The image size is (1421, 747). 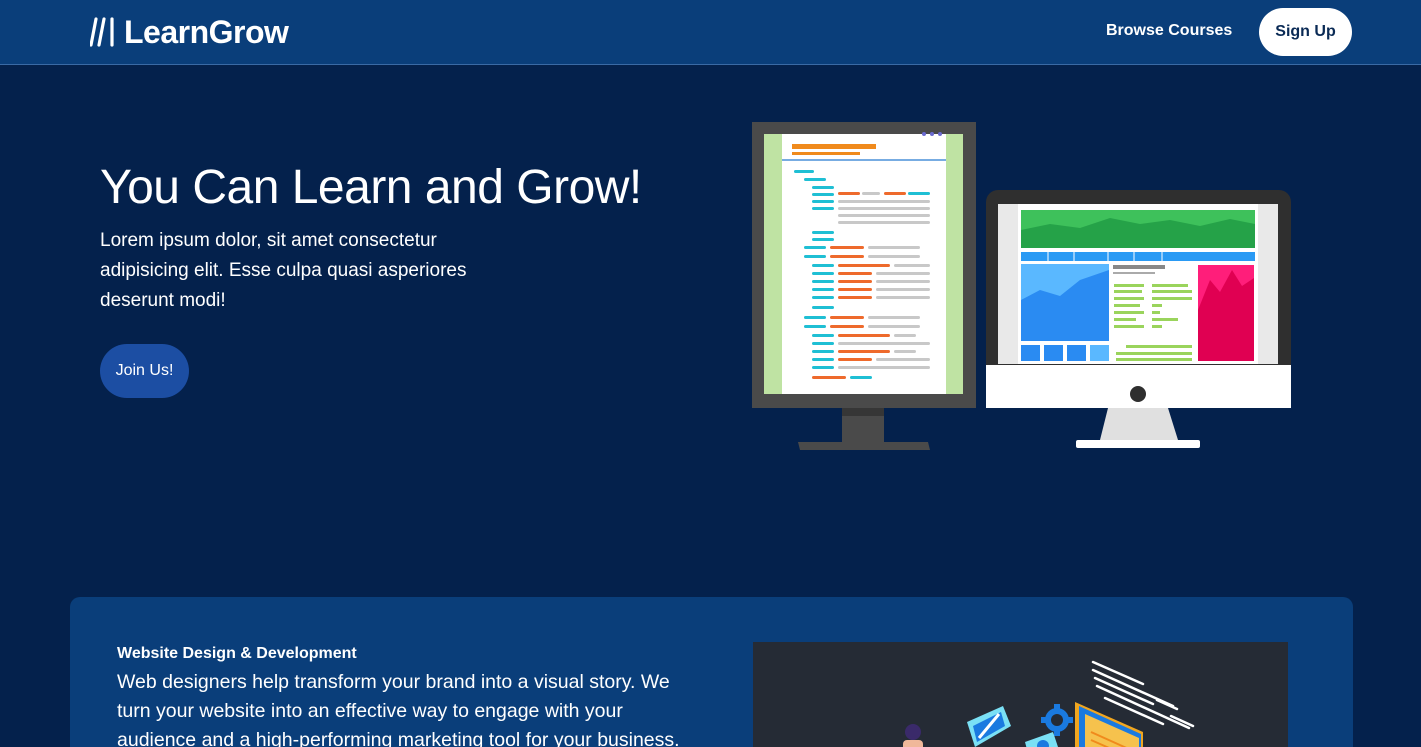 I want to click on brand-slashes-icon, so click(x=102, y=32).